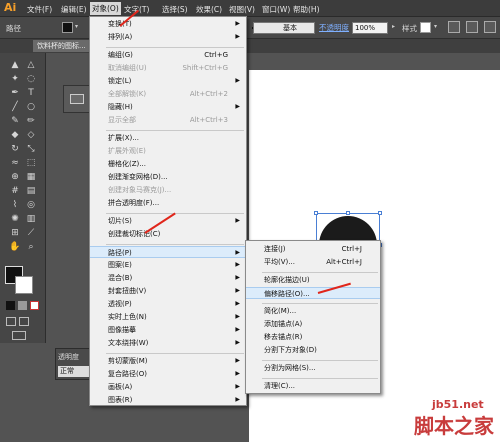 Image resolution: width=500 pixels, height=442 pixels. Describe the element at coordinates (31, 107) in the screenshot. I see `ellipse-tool-icon: ○` at that location.